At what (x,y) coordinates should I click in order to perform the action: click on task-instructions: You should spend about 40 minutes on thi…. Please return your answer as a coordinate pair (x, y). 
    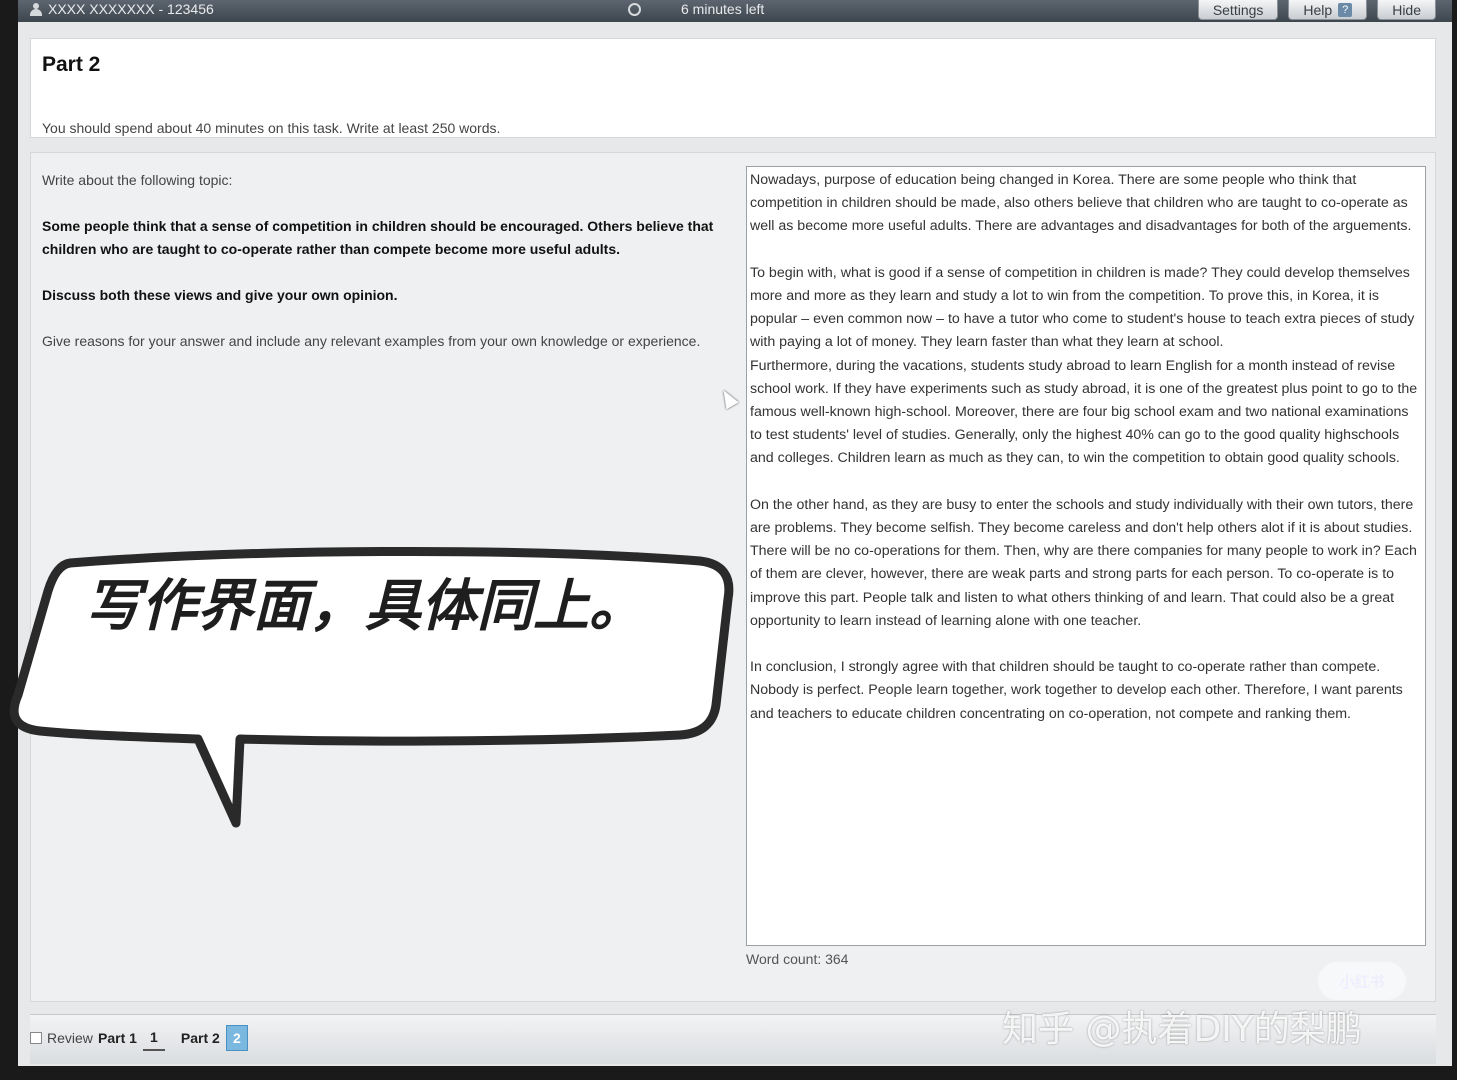
    Looking at the image, I should click on (271, 128).